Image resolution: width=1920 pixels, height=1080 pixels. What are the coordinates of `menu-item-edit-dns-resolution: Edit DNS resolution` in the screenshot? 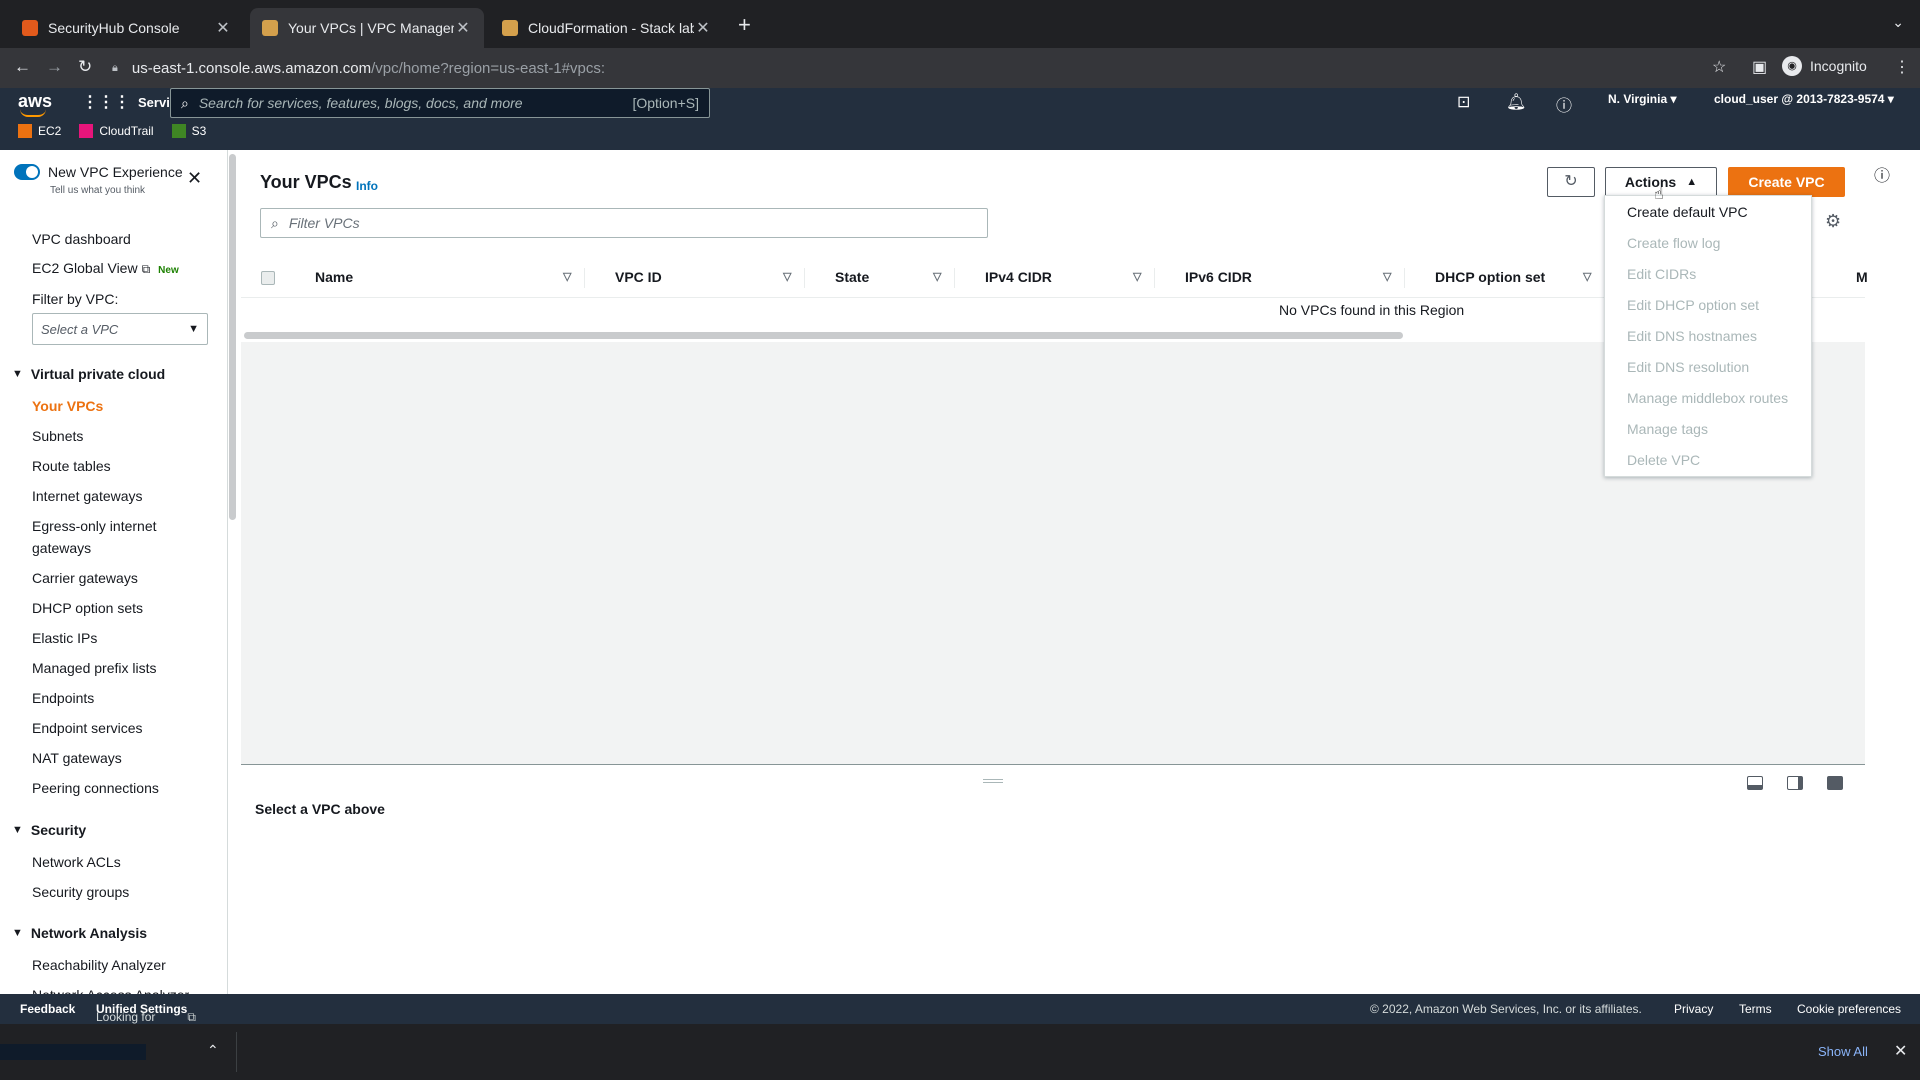 It's located at (1688, 367).